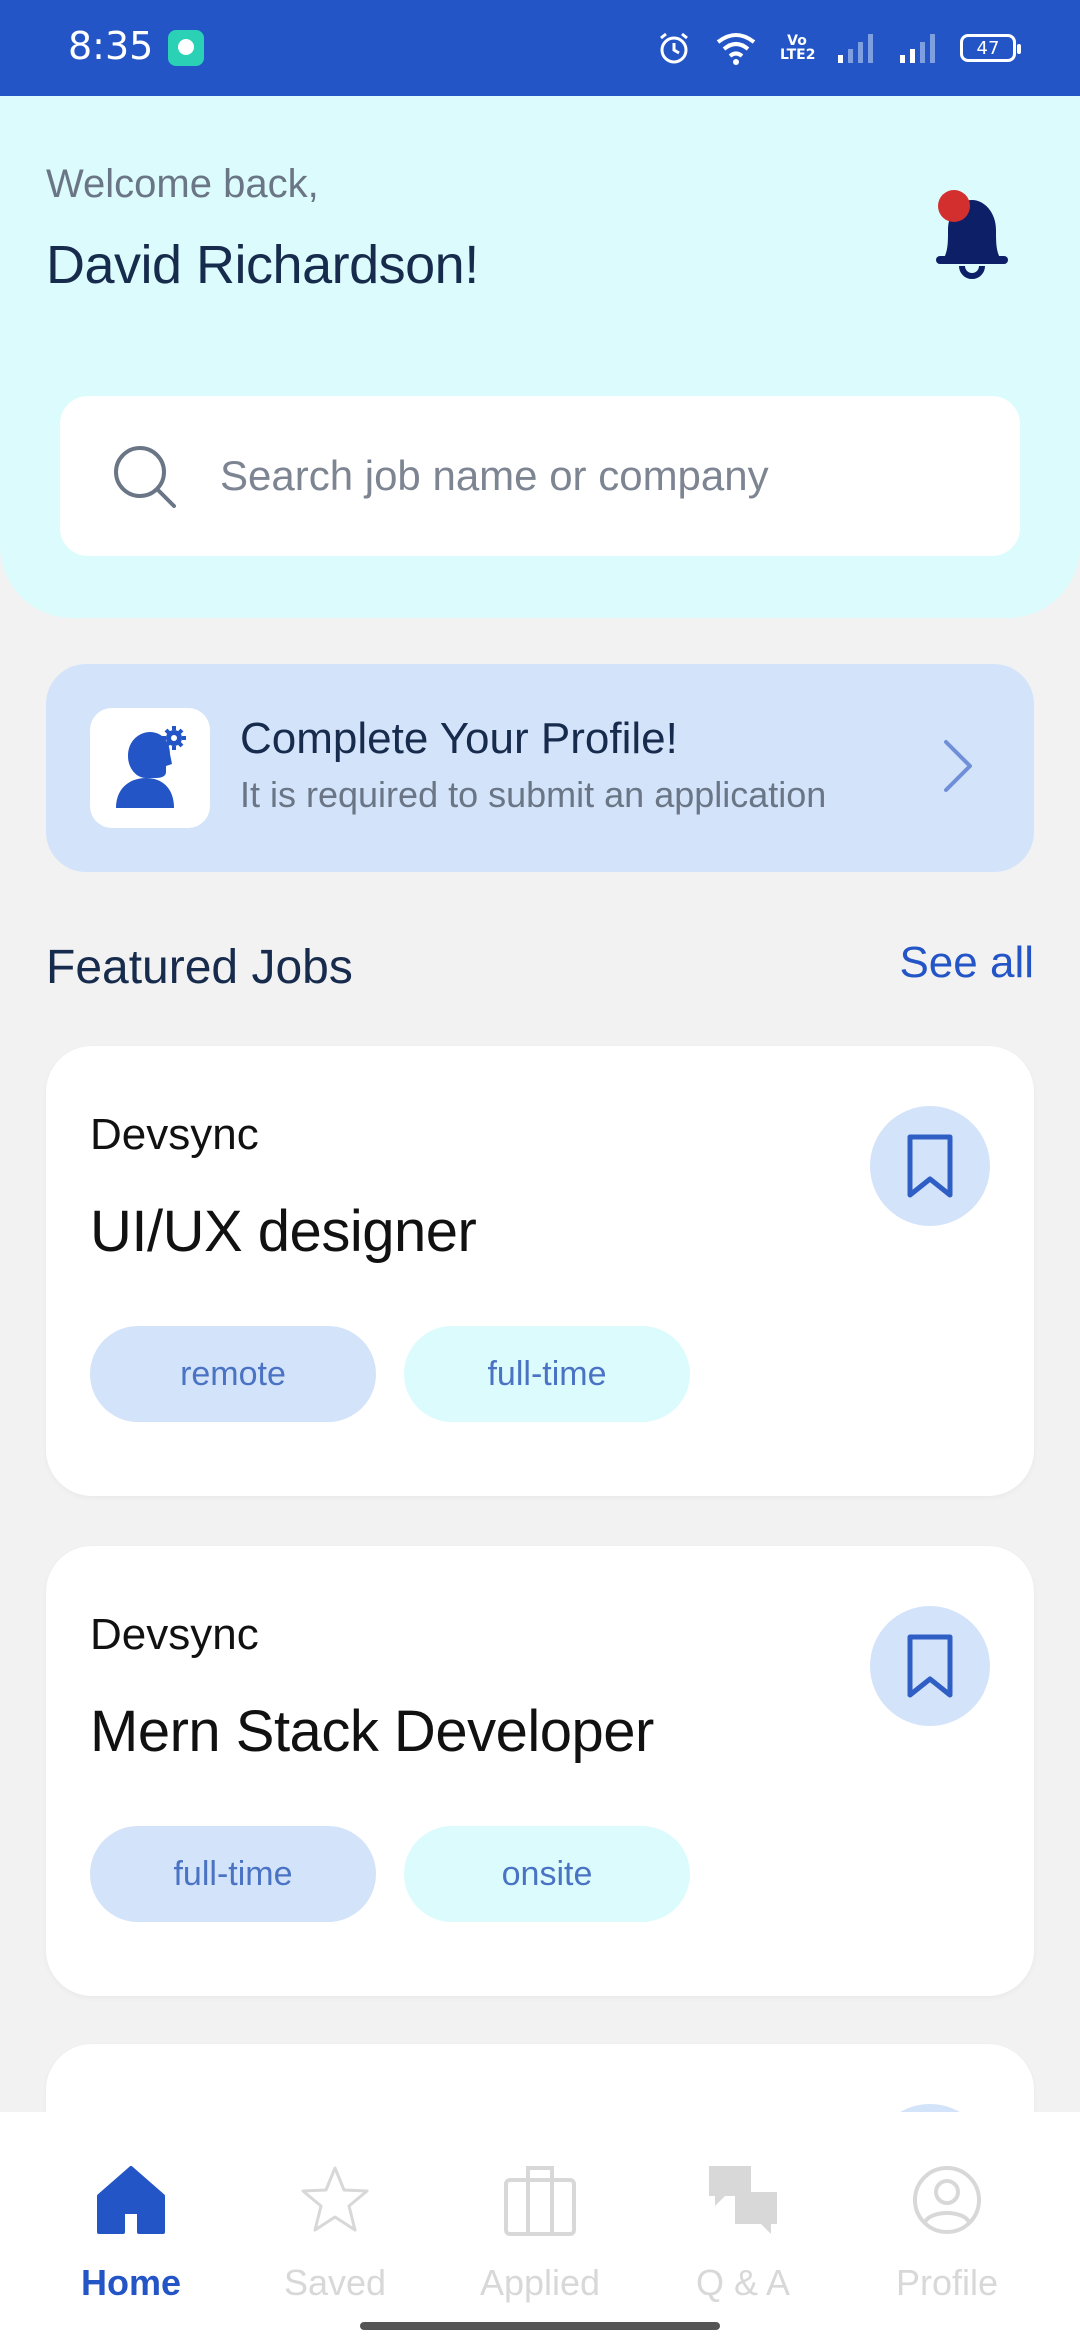 The height and width of the screenshot is (2340, 1080). Describe the element at coordinates (540, 2282) in the screenshot. I see `nav-applied-label: Applied` at that location.